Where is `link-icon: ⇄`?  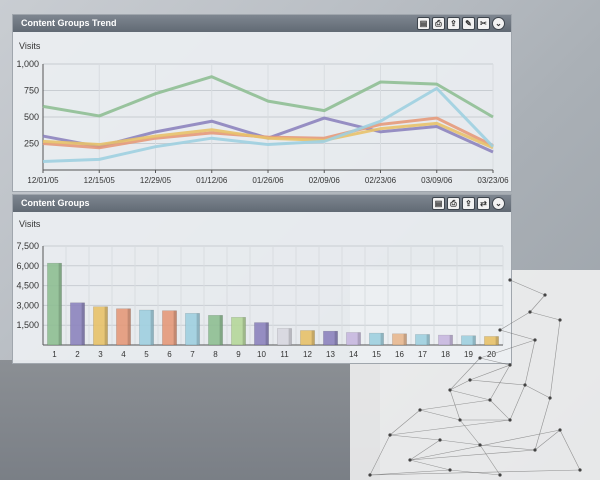
link-icon: ⇄ is located at coordinates (483, 203).